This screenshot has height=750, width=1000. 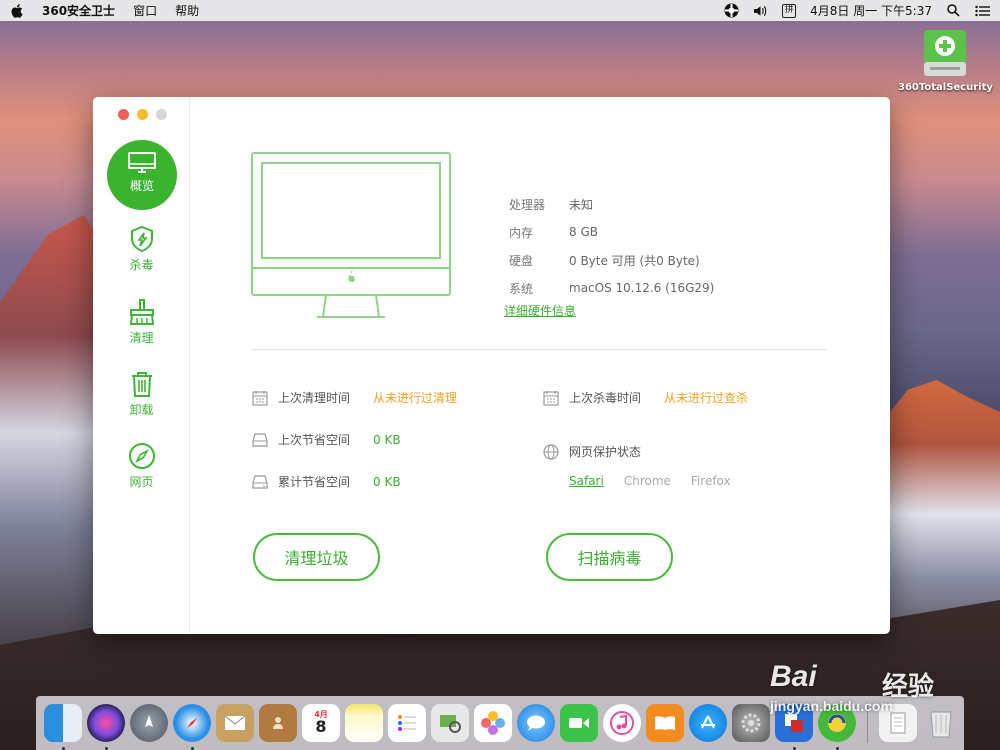 What do you see at coordinates (751, 723) in the screenshot?
I see `system-preferences-icon` at bounding box center [751, 723].